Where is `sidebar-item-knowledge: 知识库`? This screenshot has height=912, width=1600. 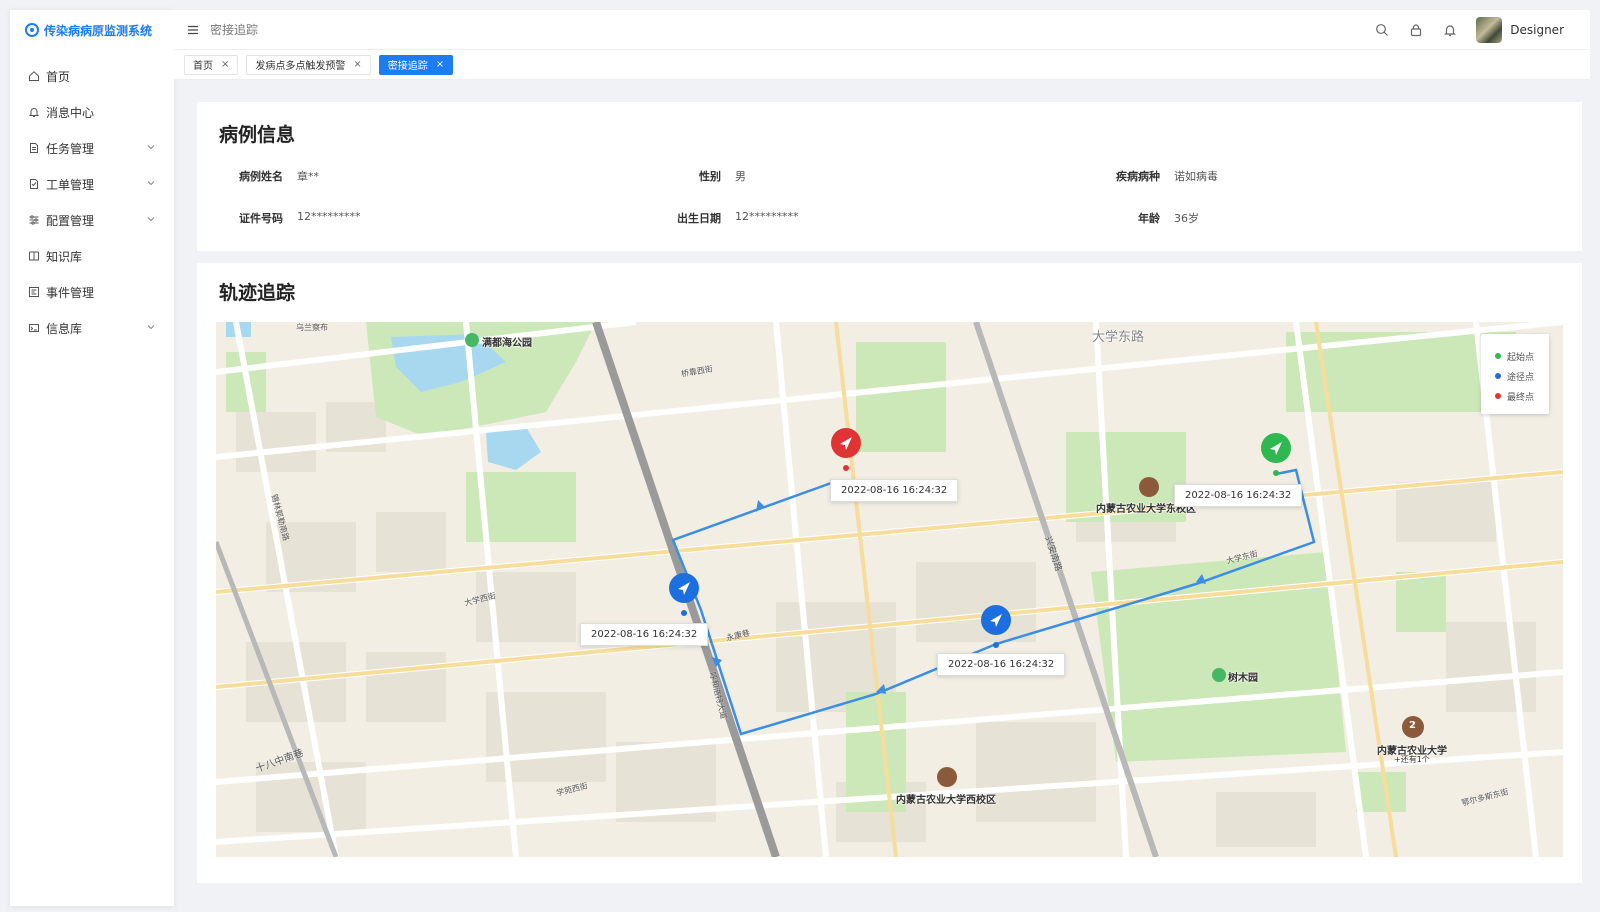
sidebar-item-knowledge: 知识库 is located at coordinates (92, 256).